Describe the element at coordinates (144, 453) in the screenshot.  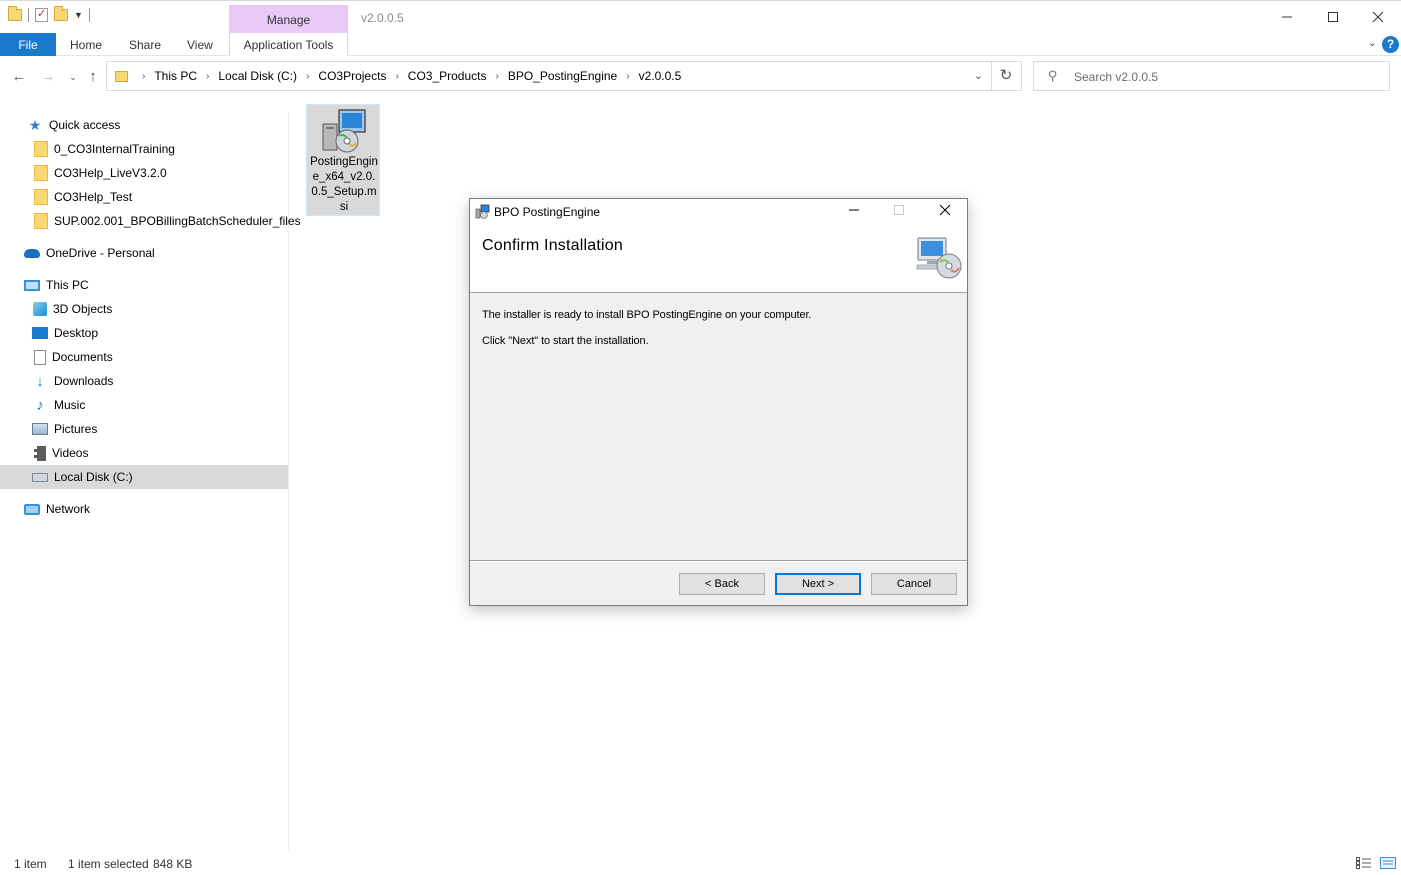
I see `sidebar-item-videos: Videos` at that location.